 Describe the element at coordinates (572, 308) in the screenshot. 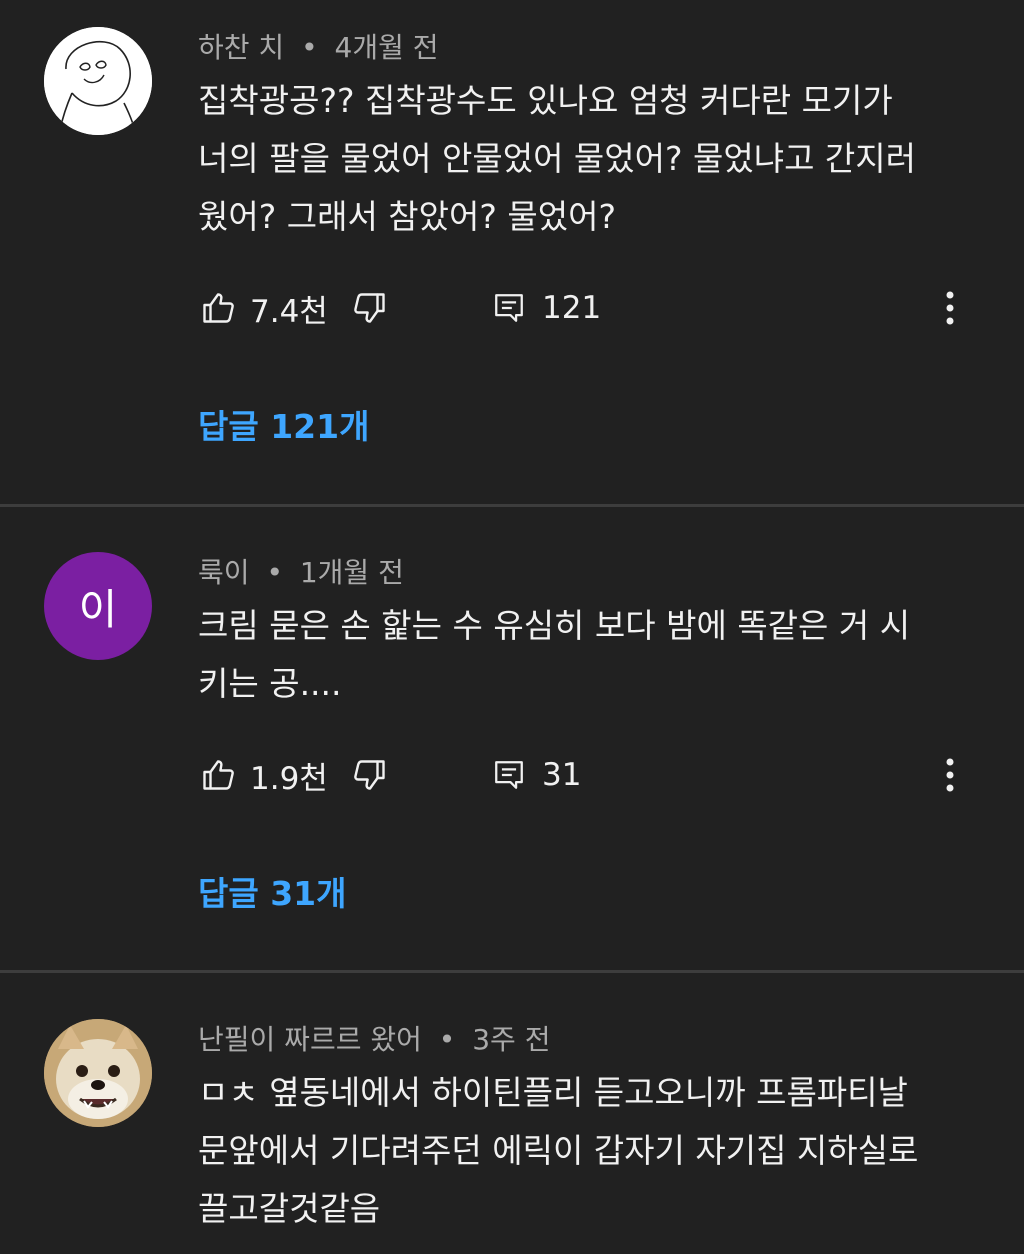

I see `reply-count: 121` at that location.